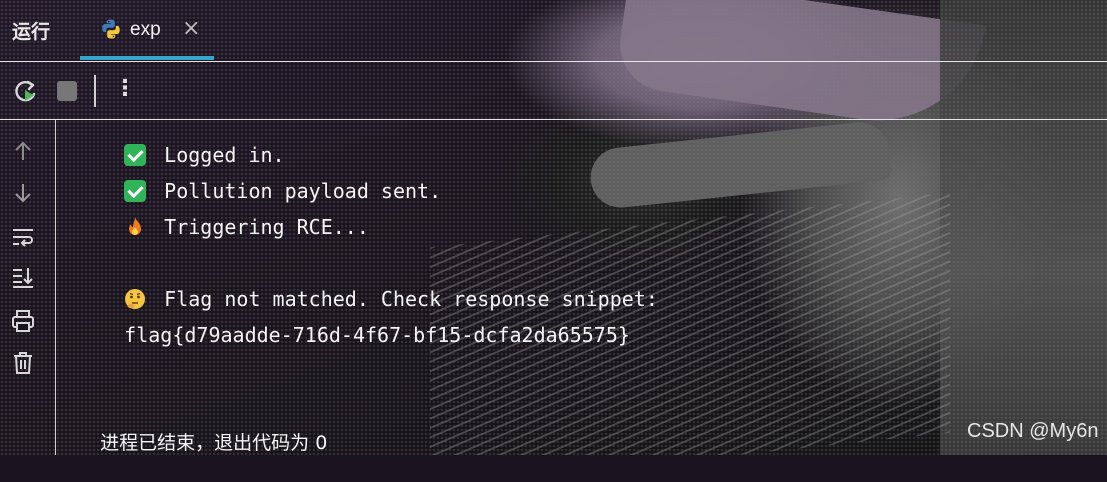  I want to click on active-tab-indicator, so click(147, 58).